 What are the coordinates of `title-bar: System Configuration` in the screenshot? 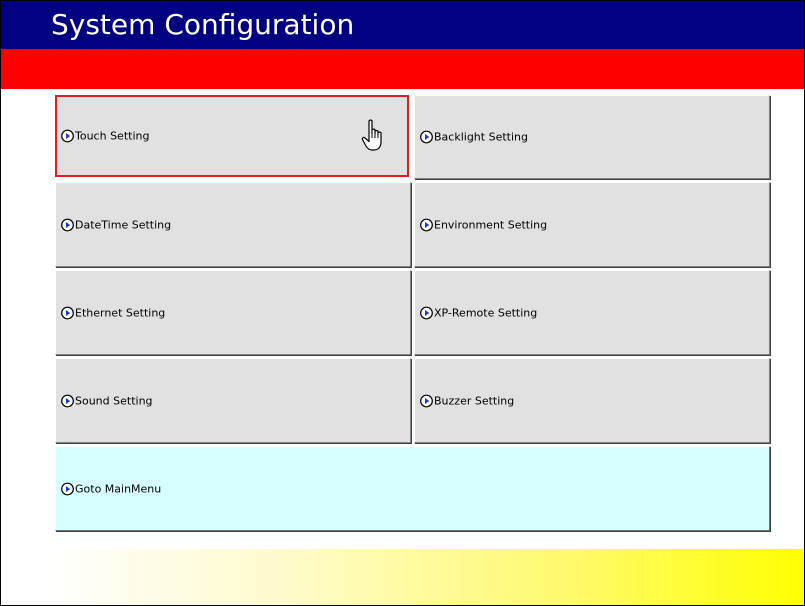 It's located at (402, 25).